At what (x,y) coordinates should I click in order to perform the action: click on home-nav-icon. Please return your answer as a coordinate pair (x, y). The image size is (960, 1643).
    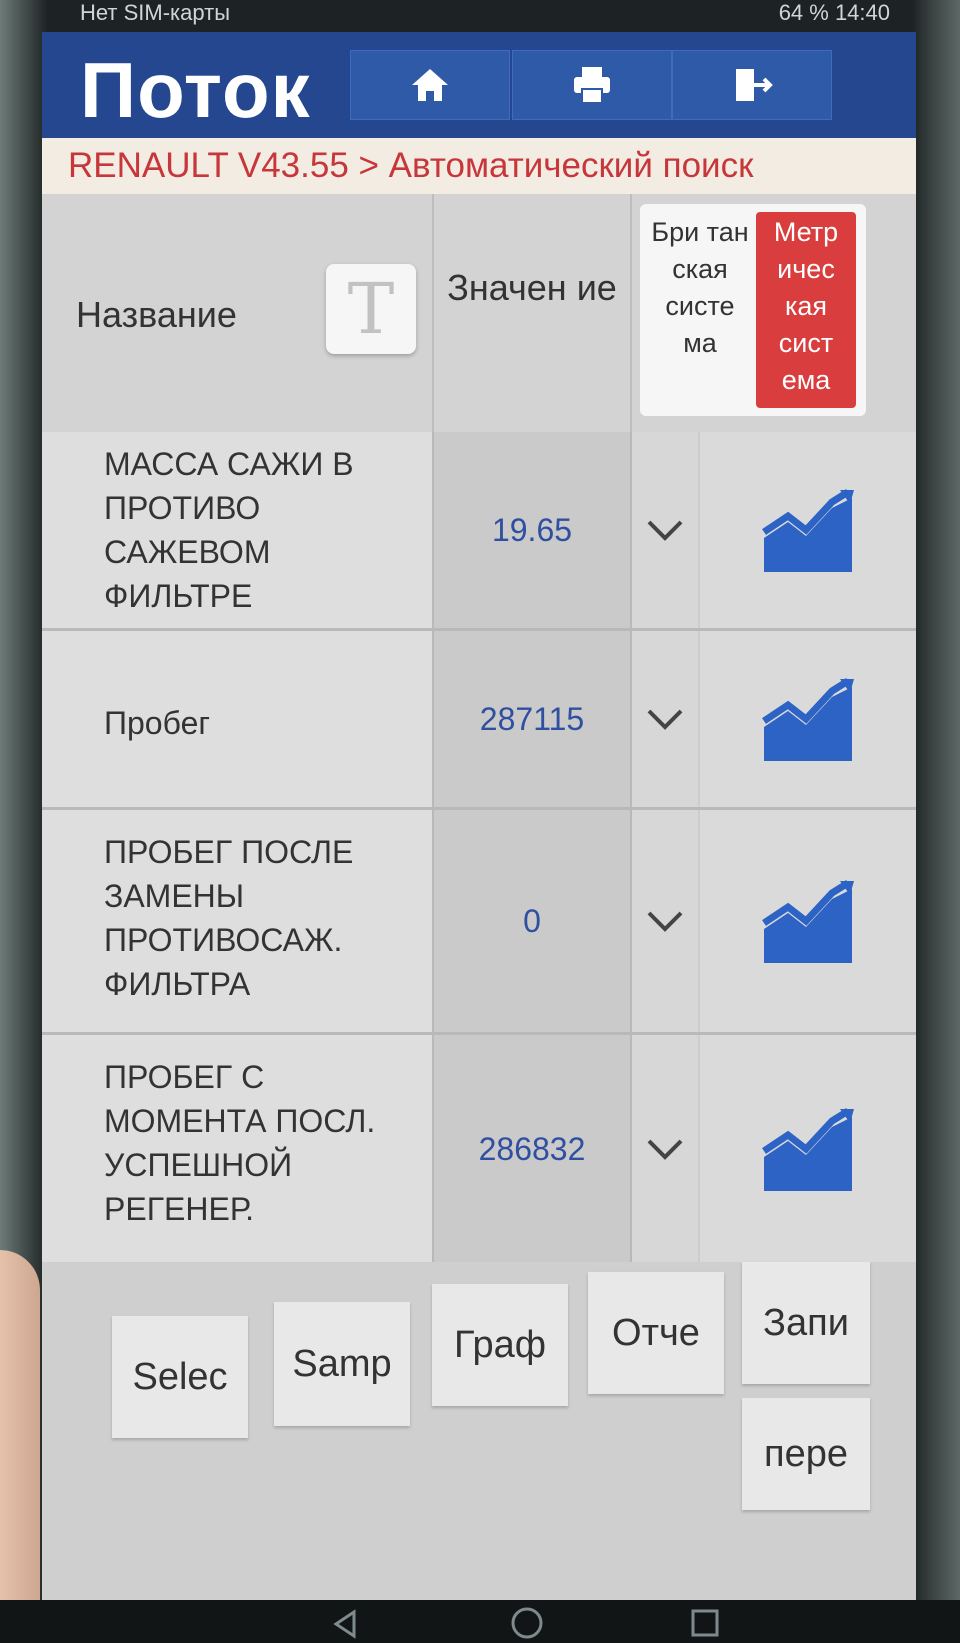
    Looking at the image, I should click on (527, 1623).